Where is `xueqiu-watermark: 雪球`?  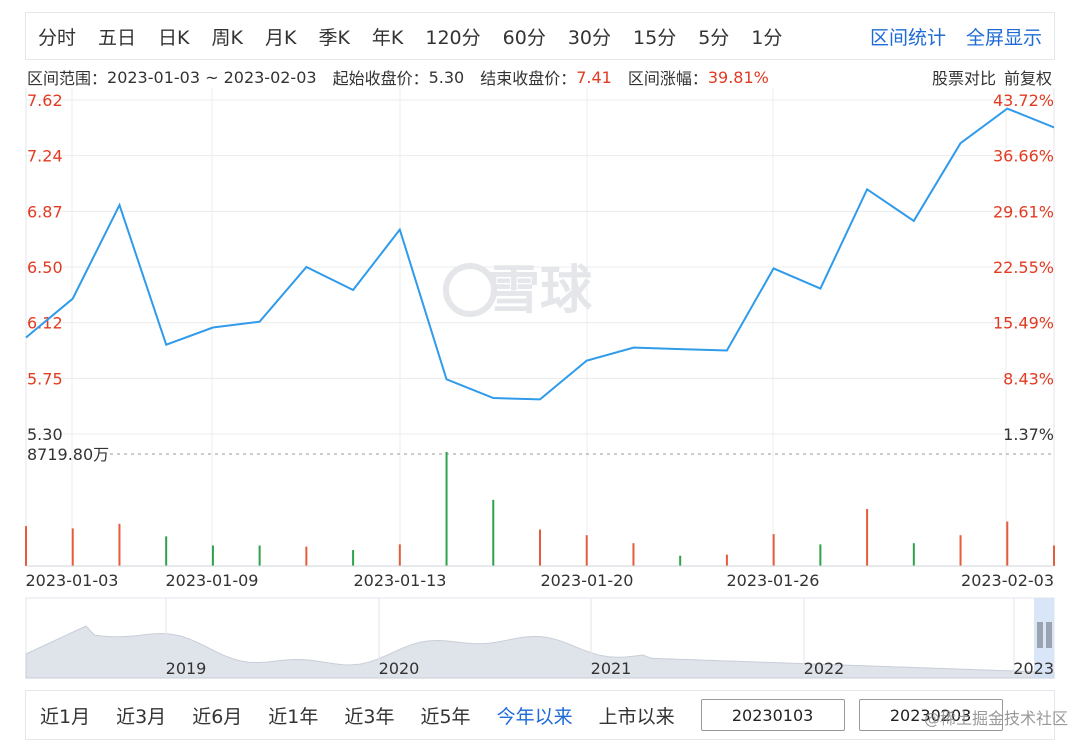 xueqiu-watermark: 雪球 is located at coordinates (540, 291).